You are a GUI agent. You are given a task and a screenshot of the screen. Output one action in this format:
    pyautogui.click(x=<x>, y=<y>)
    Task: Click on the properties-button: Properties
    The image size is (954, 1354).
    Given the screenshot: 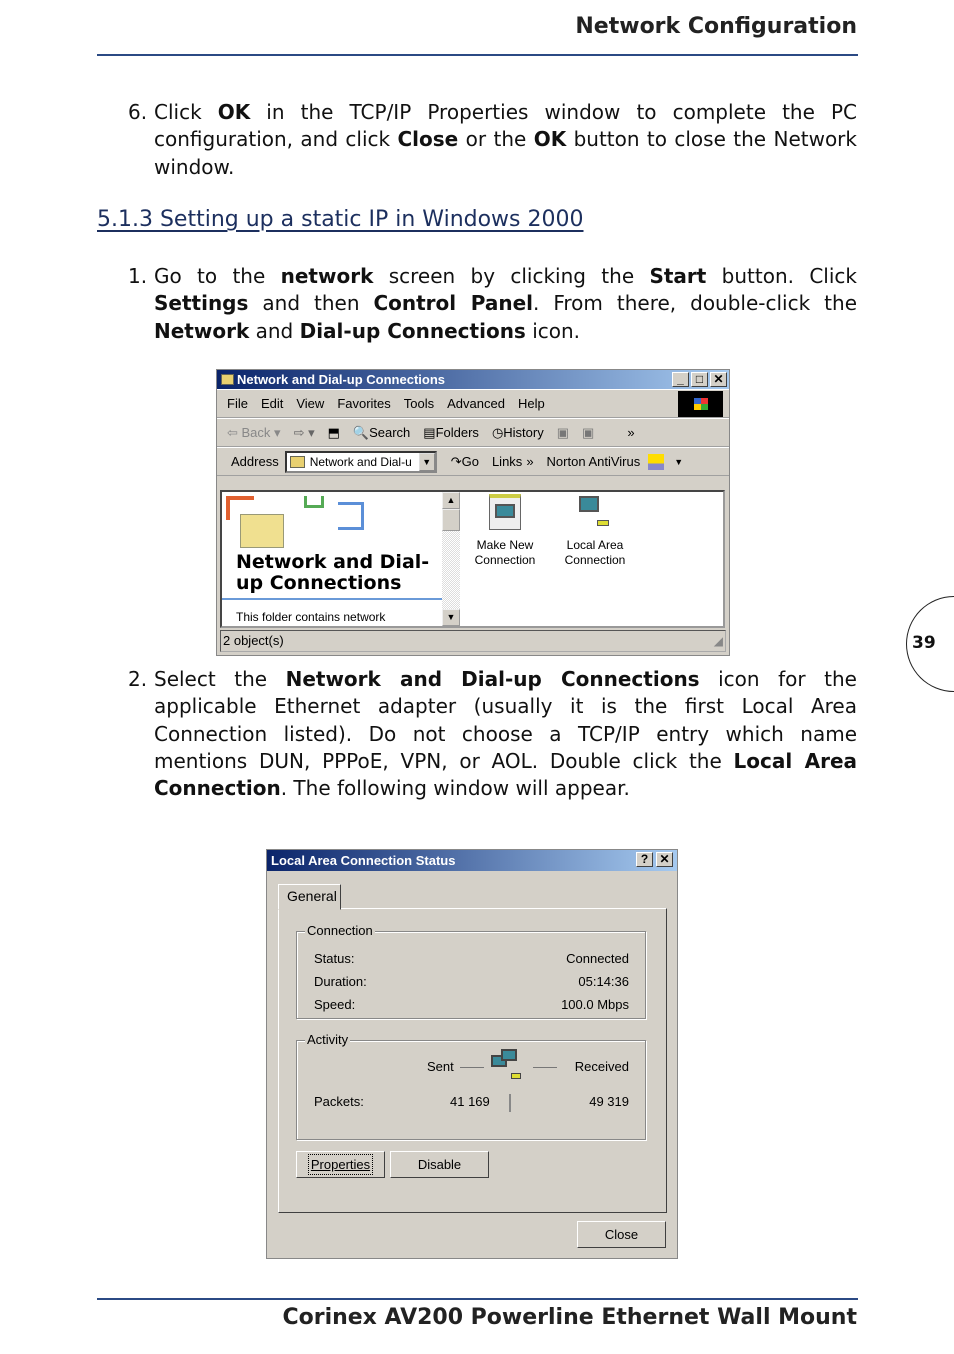 What is the action you would take?
    pyautogui.click(x=340, y=1164)
    